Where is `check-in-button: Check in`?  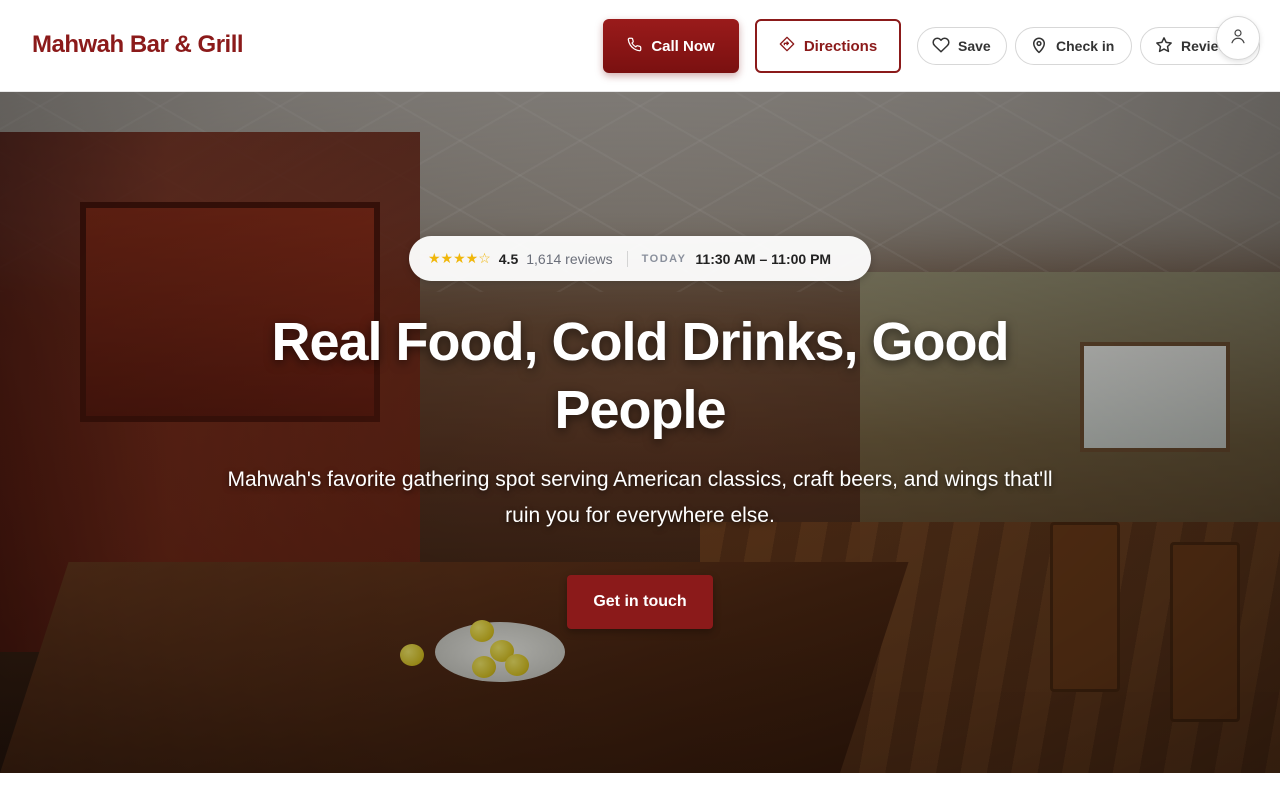
check-in-button: Check in is located at coordinates (1073, 46).